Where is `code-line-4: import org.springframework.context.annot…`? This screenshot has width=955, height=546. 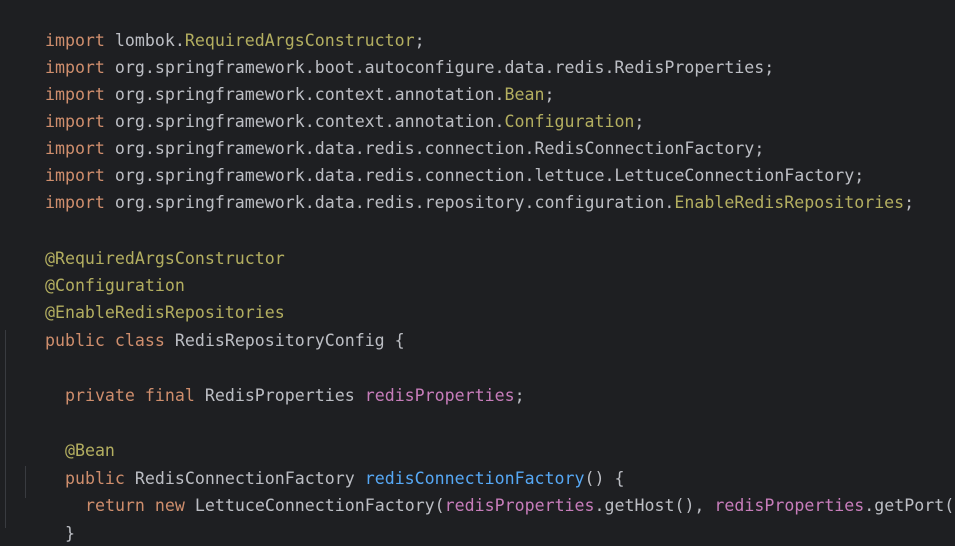
code-line-4: import org.springframework.context.annot… is located at coordinates (324, 106).